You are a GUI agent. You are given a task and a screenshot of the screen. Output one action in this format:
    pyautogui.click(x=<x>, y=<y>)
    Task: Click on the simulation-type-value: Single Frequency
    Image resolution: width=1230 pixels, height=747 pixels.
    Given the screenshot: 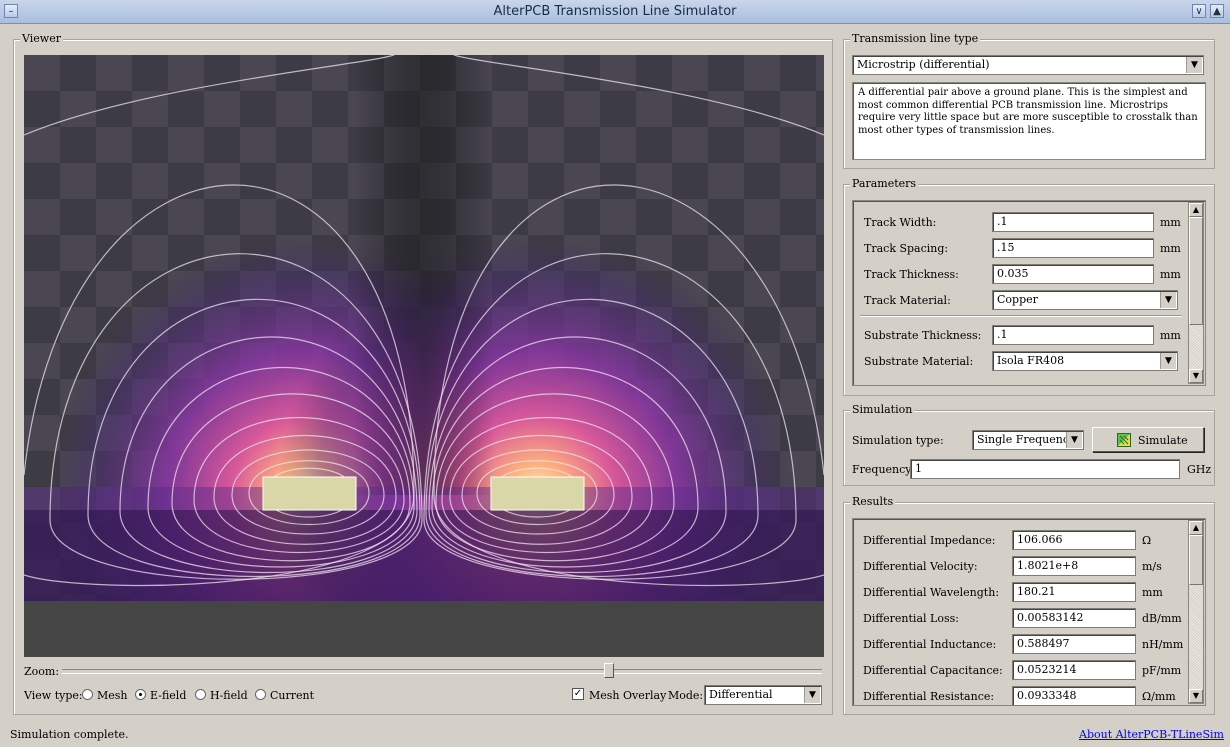 What is the action you would take?
    pyautogui.click(x=1026, y=439)
    